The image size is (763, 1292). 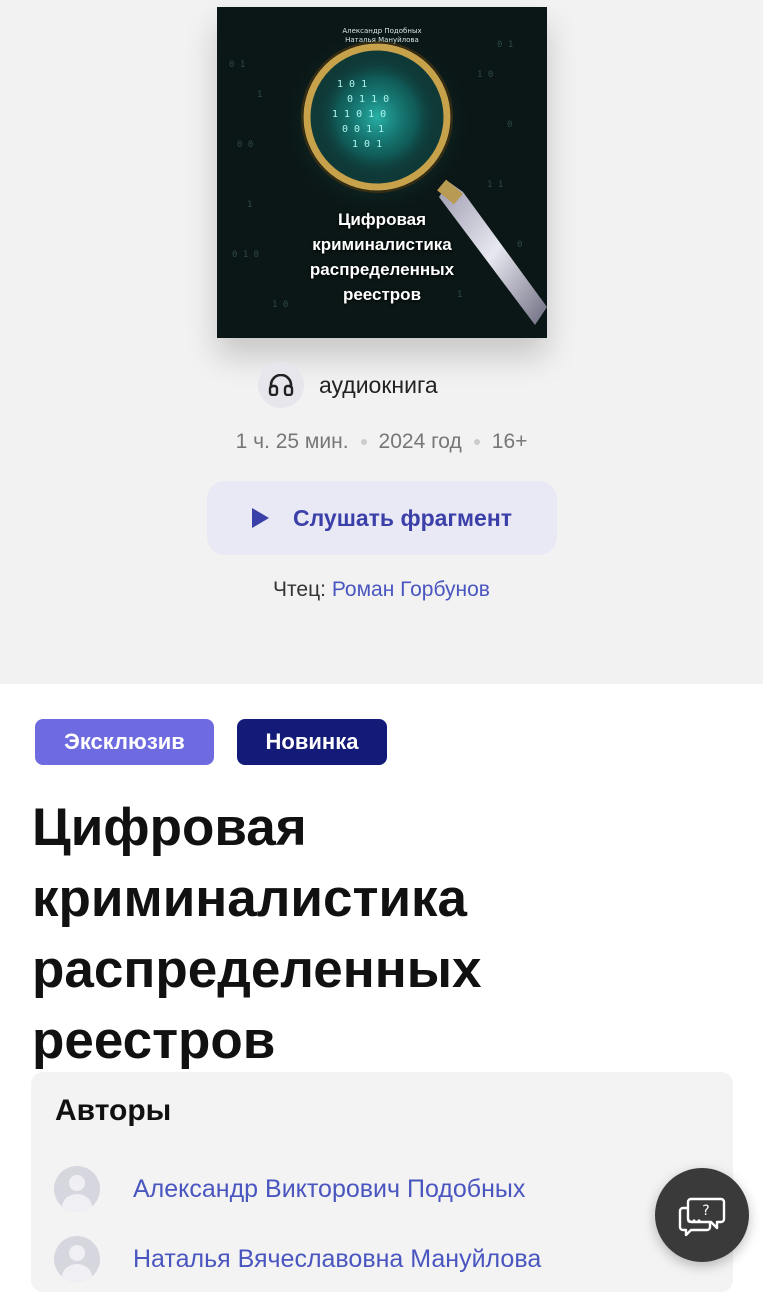 I want to click on chat-help-button: ?, so click(x=702, y=1215).